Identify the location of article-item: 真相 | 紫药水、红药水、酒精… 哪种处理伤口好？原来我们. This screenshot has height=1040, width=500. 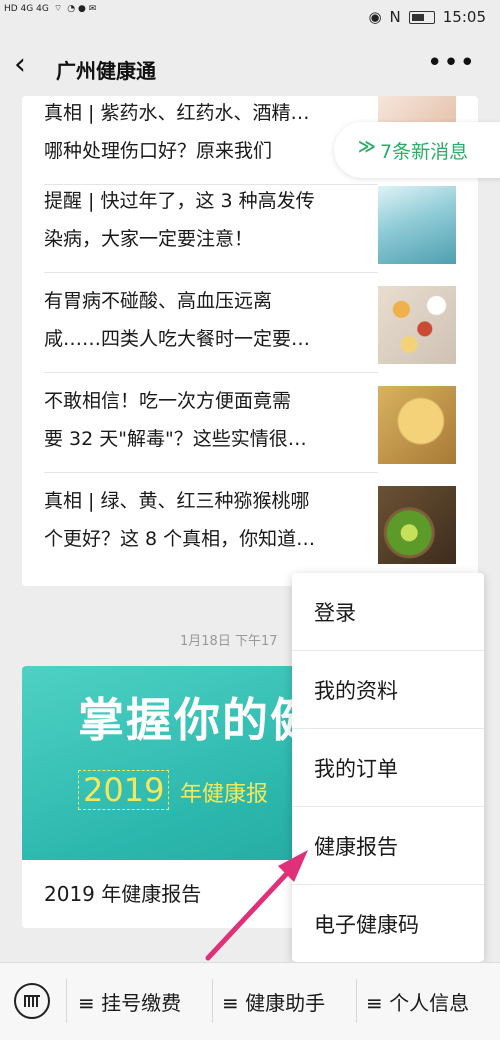
(211, 135).